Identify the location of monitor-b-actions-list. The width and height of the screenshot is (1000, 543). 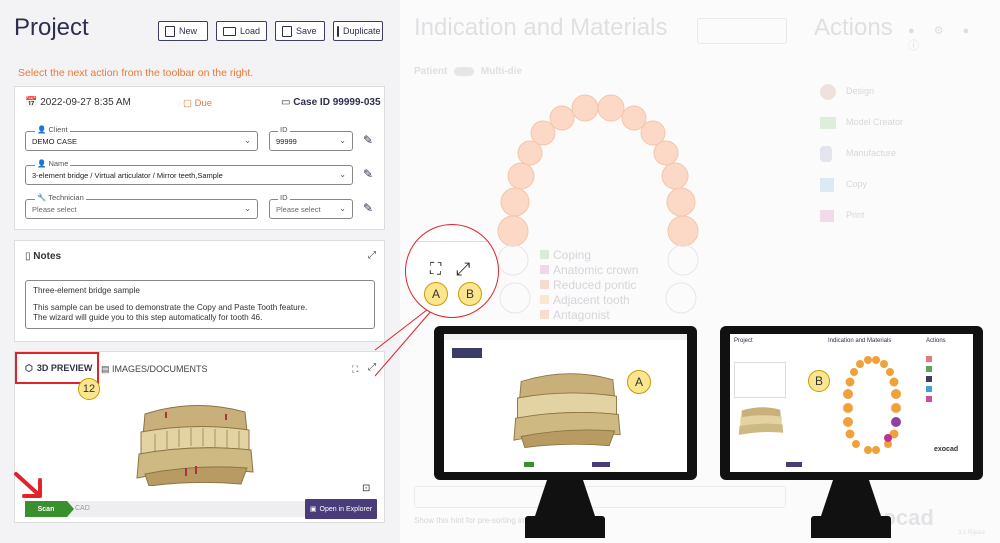
(946, 382).